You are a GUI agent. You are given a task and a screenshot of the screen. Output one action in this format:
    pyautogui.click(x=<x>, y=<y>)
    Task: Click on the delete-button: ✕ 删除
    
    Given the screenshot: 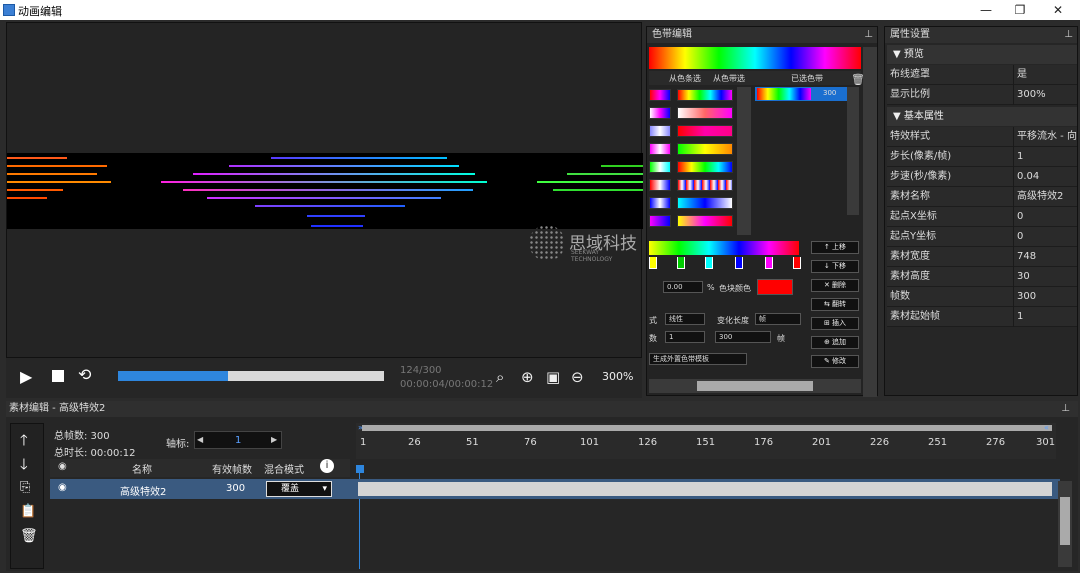 What is the action you would take?
    pyautogui.click(x=835, y=285)
    